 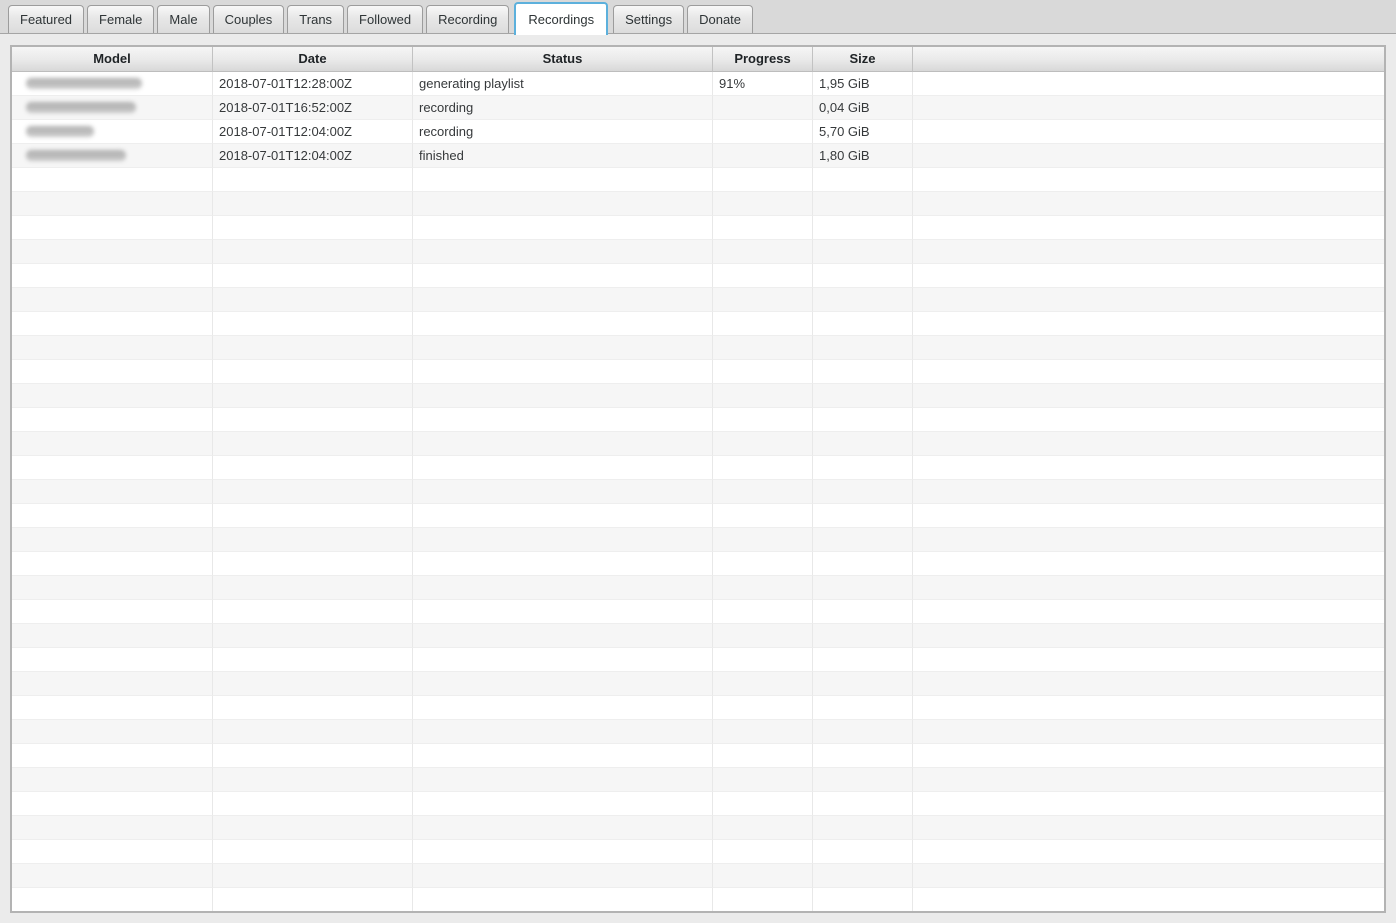 What do you see at coordinates (60, 131) in the screenshot?
I see `censored-model-name` at bounding box center [60, 131].